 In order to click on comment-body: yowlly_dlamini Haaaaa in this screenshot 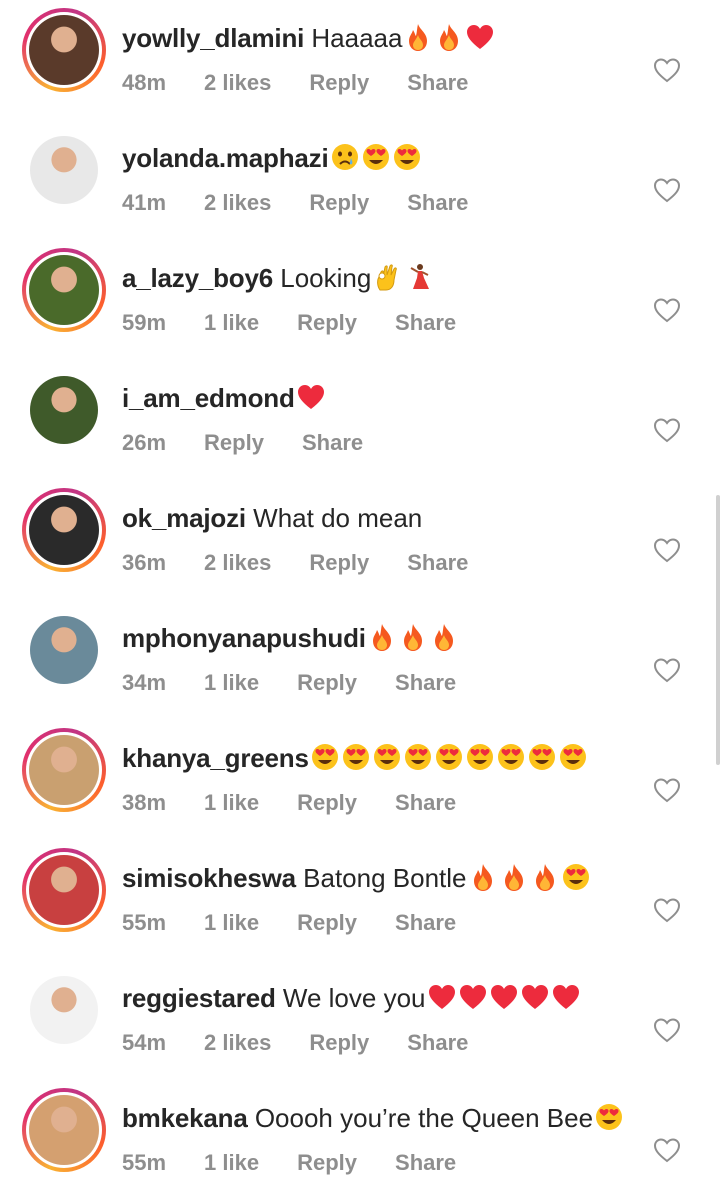, I will do `click(381, 38)`.